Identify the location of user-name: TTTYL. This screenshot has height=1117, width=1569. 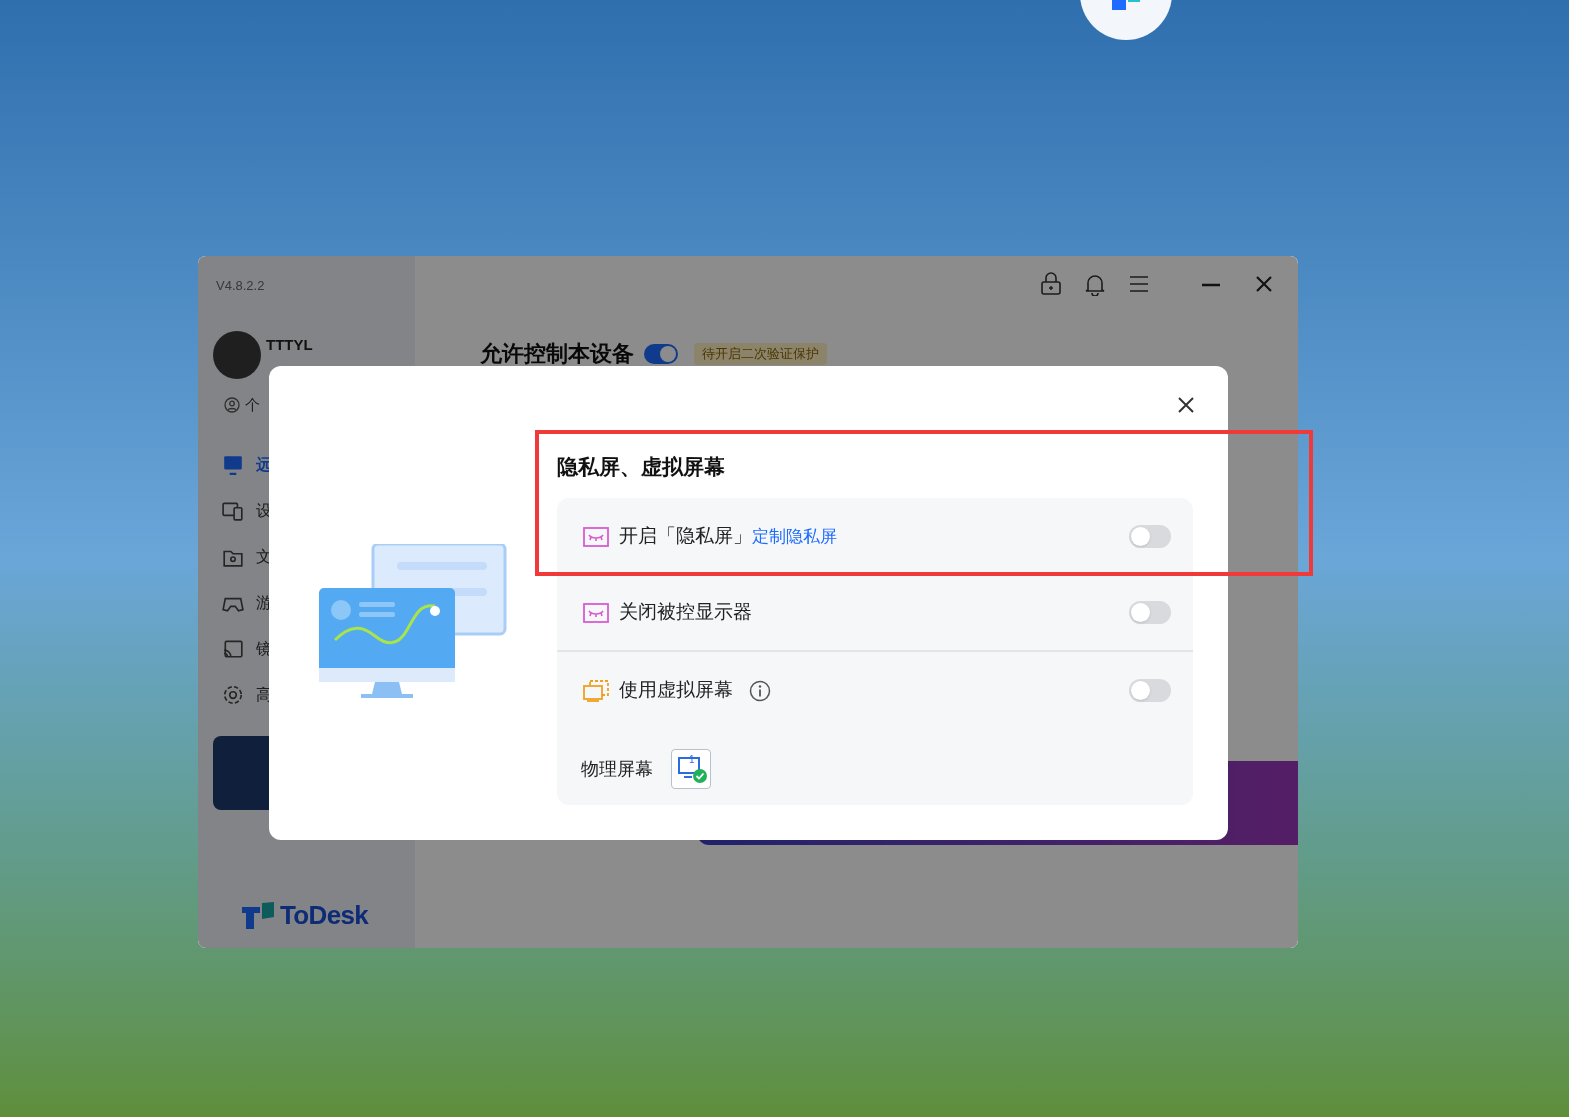
(289, 345).